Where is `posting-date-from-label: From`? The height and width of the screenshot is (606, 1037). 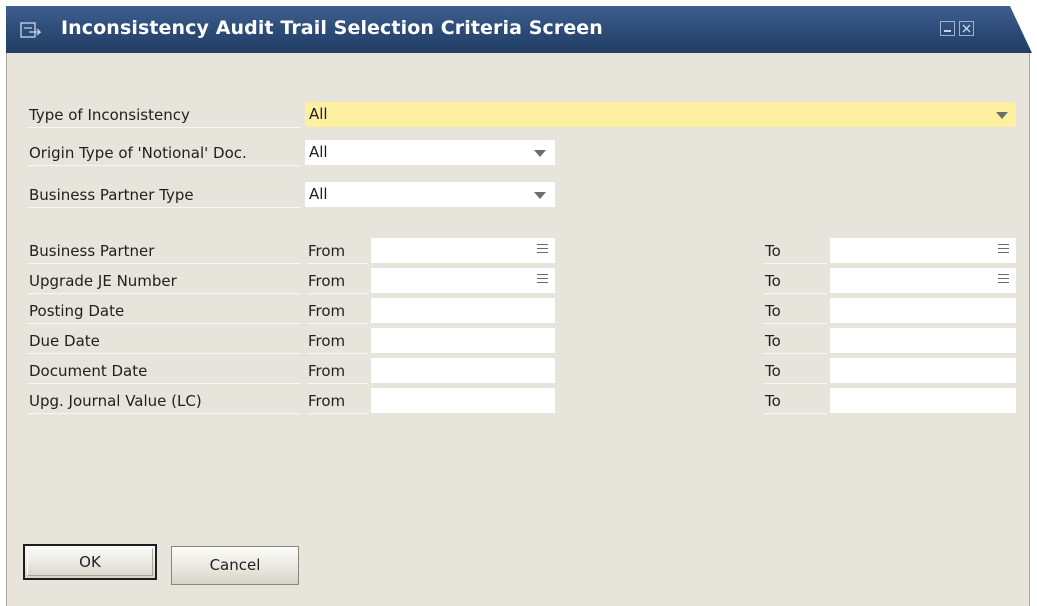 posting-date-from-label: From is located at coordinates (337, 311).